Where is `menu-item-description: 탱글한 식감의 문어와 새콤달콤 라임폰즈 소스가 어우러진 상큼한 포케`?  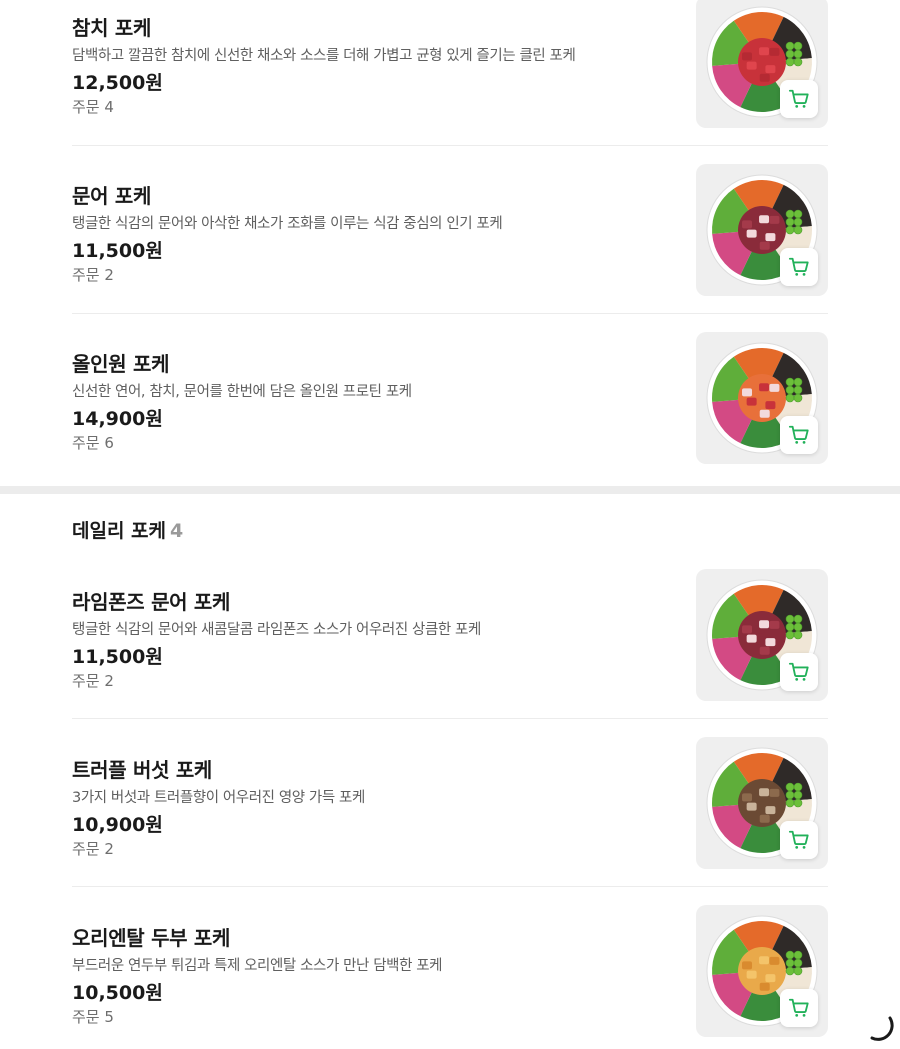 menu-item-description: 탱글한 식감의 문어와 새콤달콤 라임폰즈 소스가 어우러진 상큼한 포케 is located at coordinates (276, 630).